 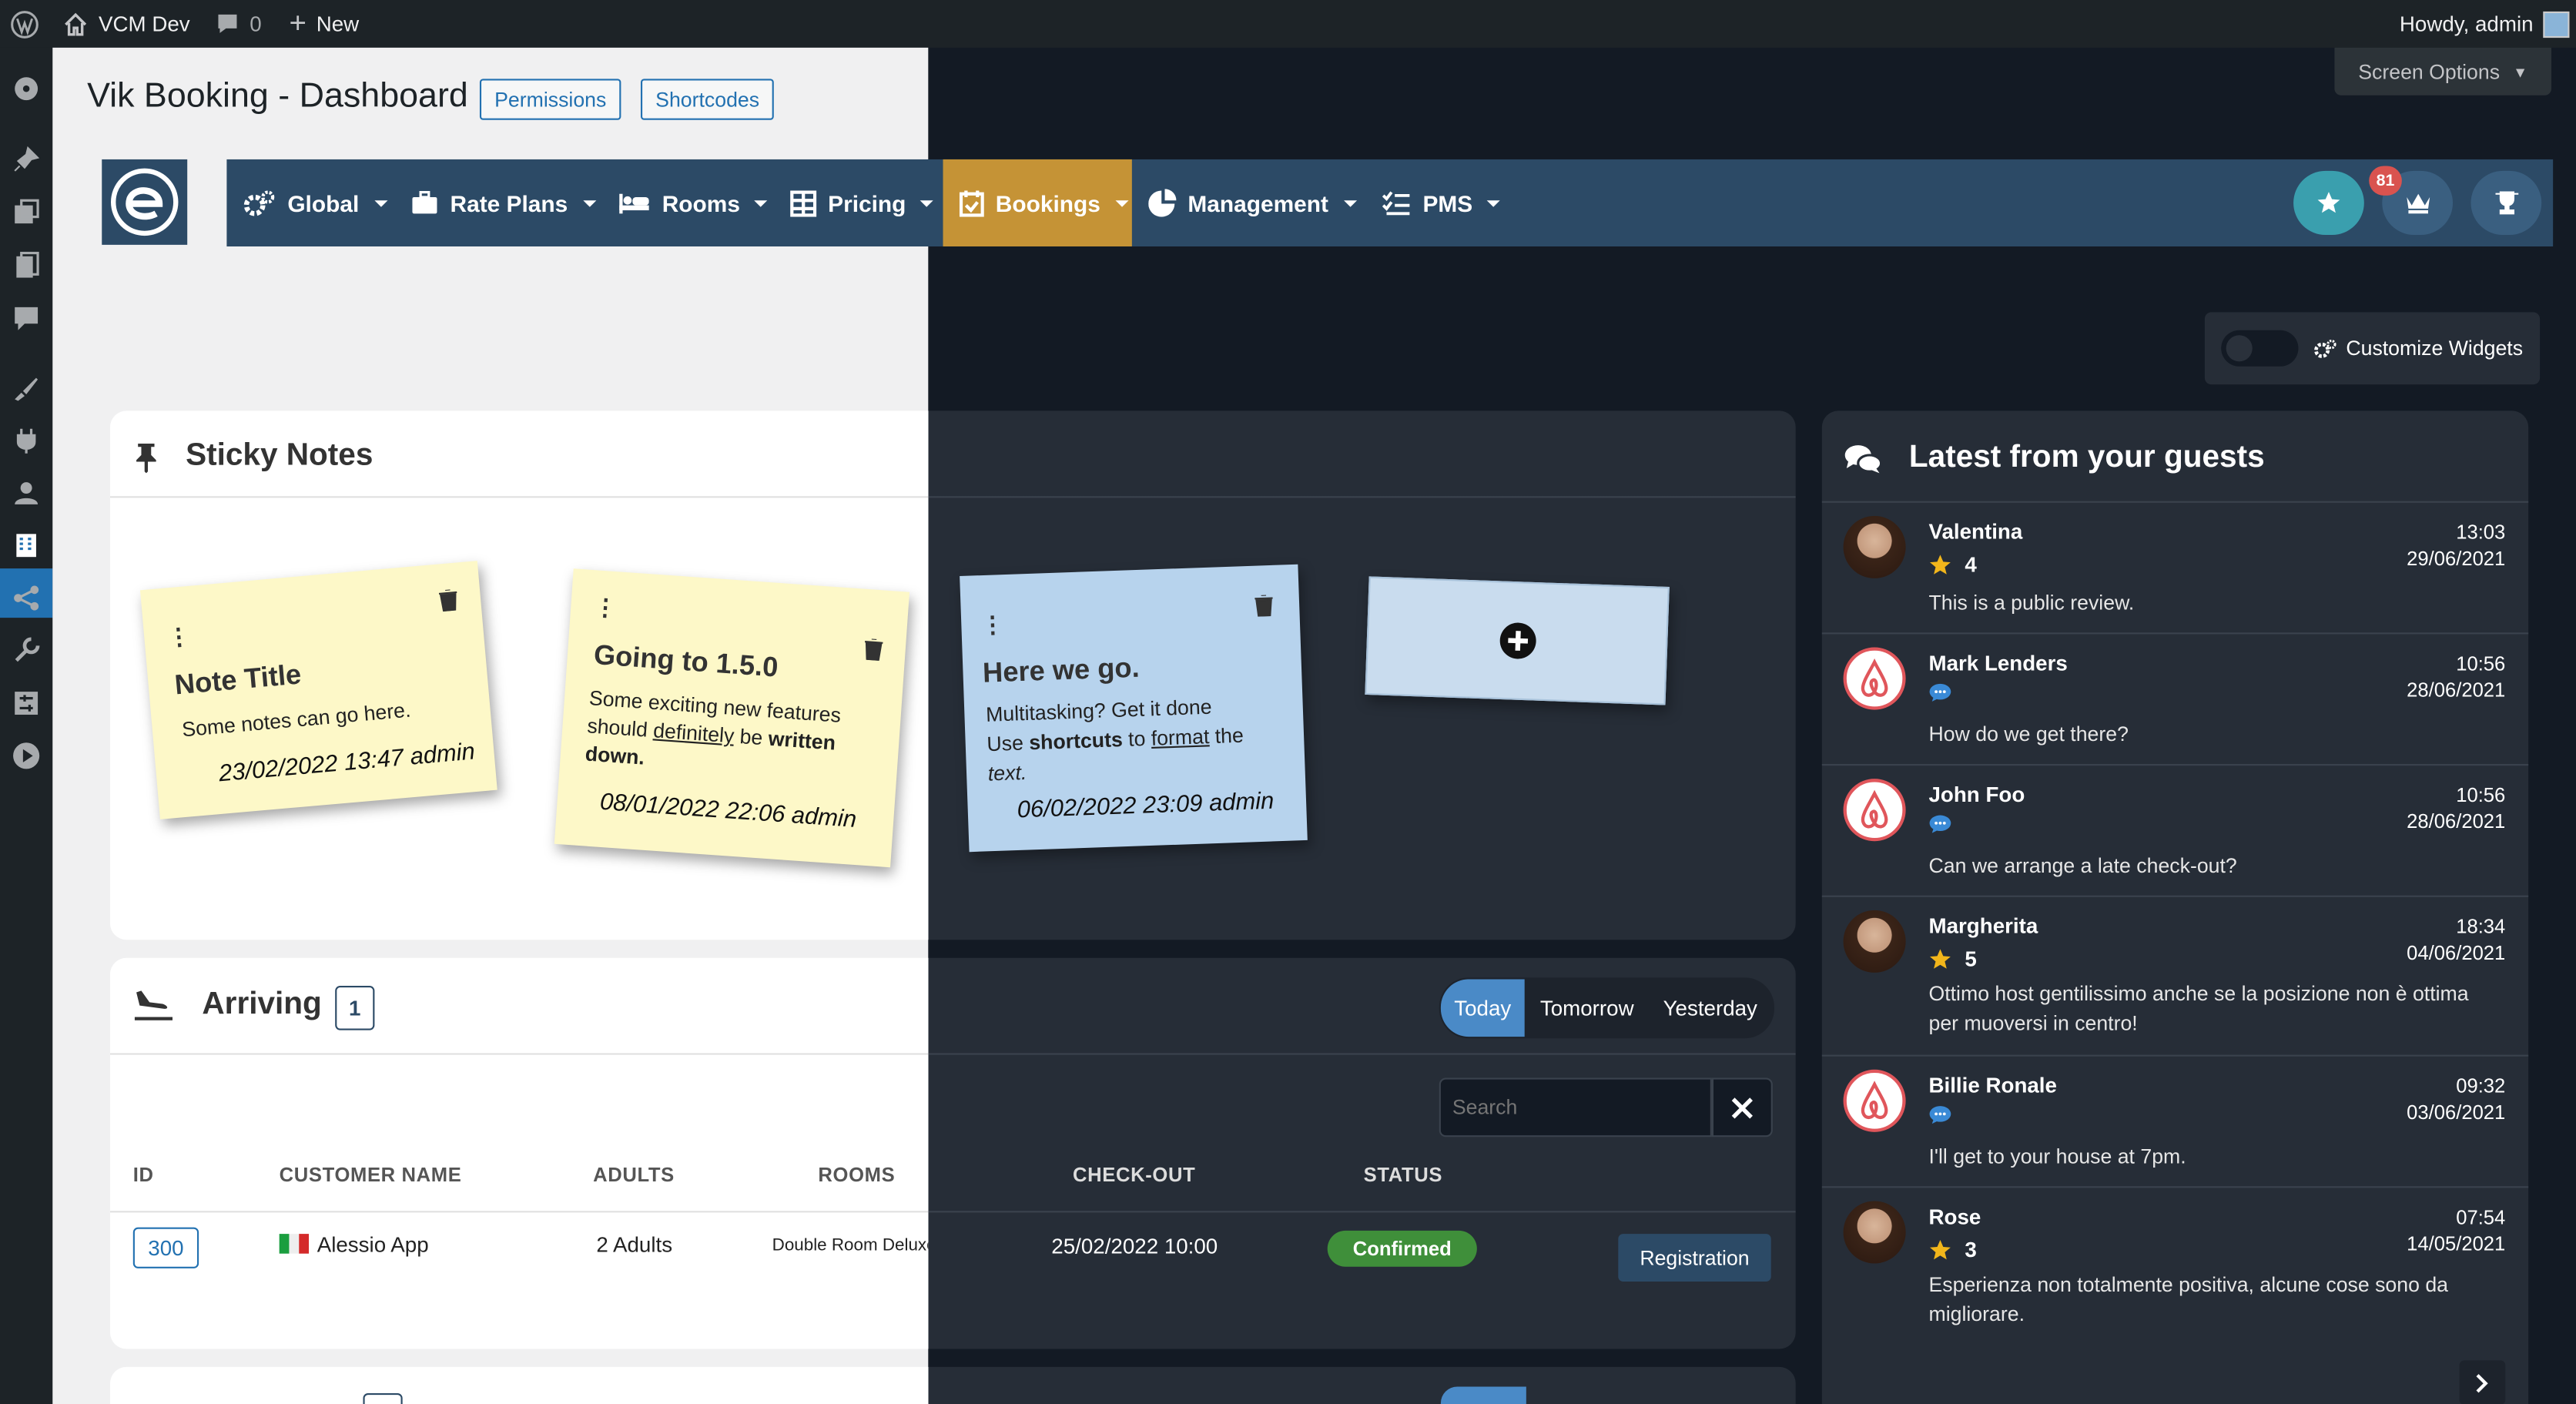 I want to click on nav-bookings-label: Bookings, so click(x=1047, y=203).